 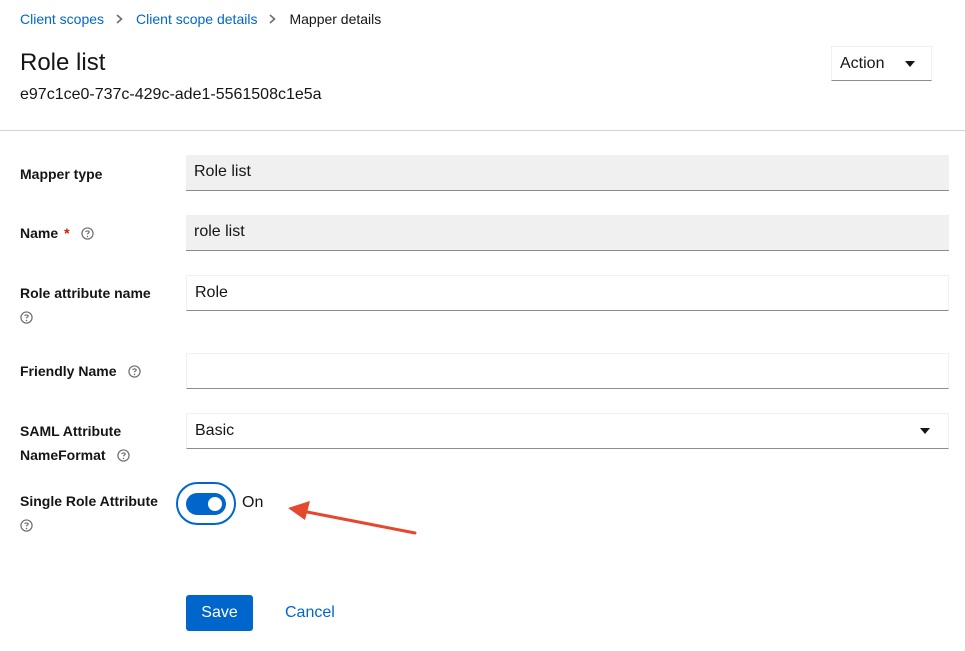 I want to click on friendly-name-input, so click(x=567, y=371).